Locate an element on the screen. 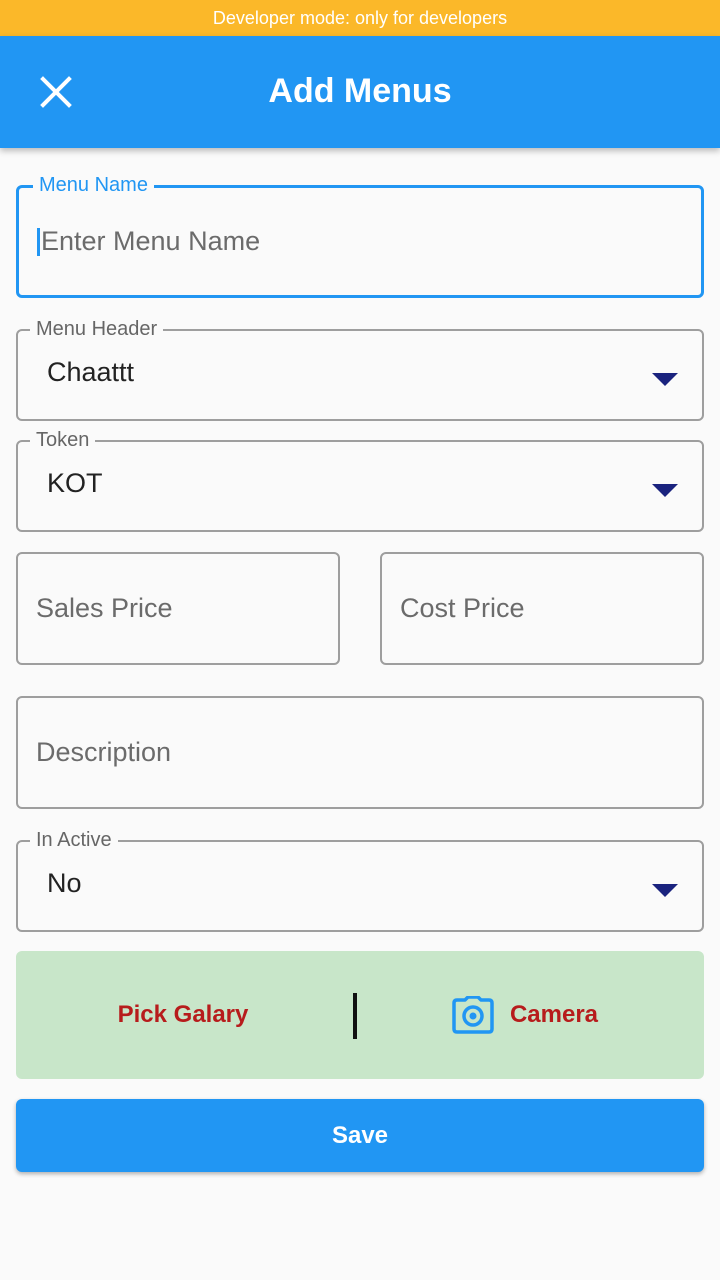 The image size is (720, 1280). description-placeholder: Description is located at coordinates (104, 752).